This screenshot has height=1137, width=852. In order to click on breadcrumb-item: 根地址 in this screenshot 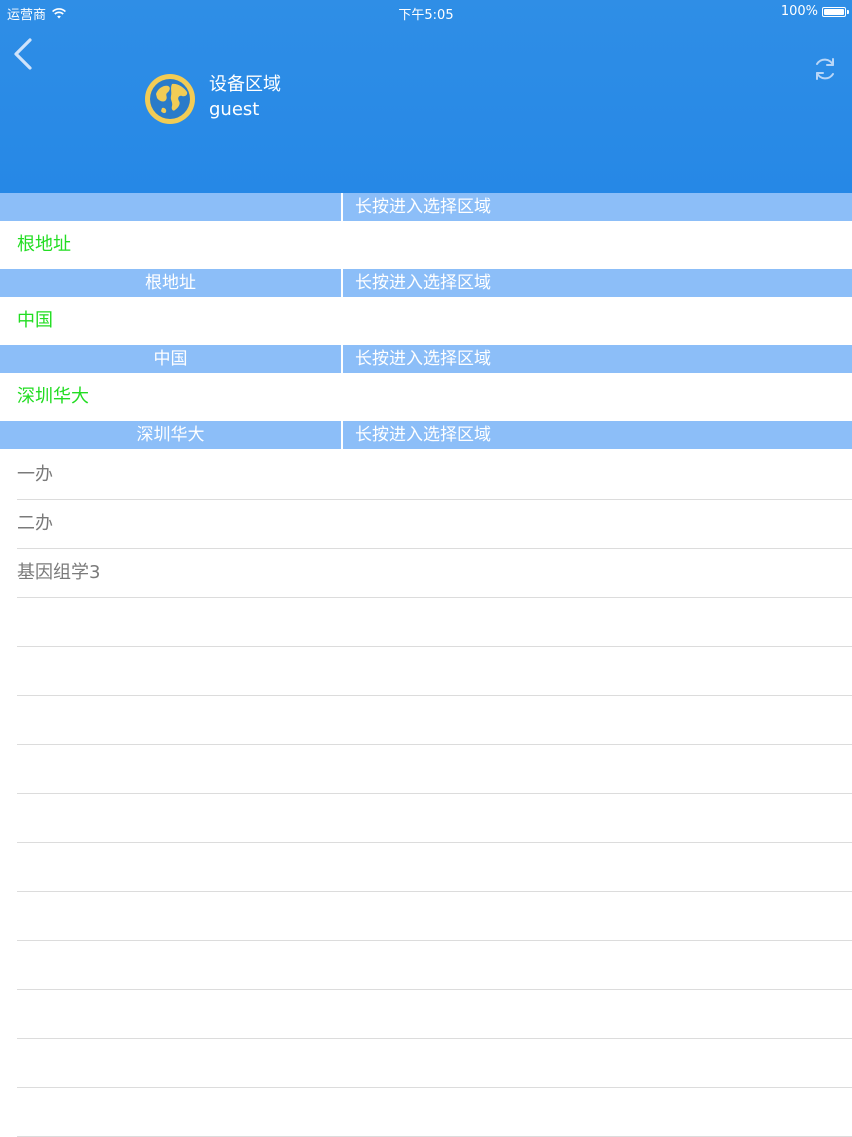, I will do `click(426, 245)`.